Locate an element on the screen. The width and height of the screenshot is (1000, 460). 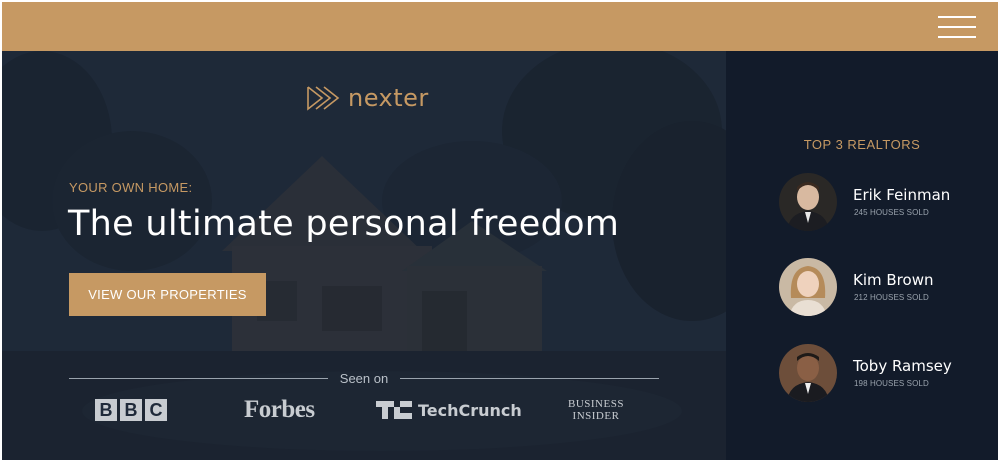
techcrunch-logo: TechCrunch is located at coordinates (449, 410).